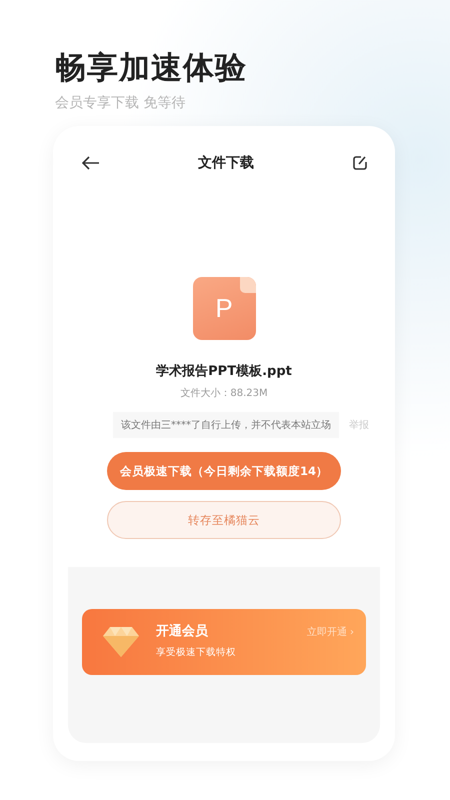 Image resolution: width=450 pixels, height=800 pixels. I want to click on membership-banner: 开通会员 享受极速下载特权 立即开通 ›, so click(224, 642).